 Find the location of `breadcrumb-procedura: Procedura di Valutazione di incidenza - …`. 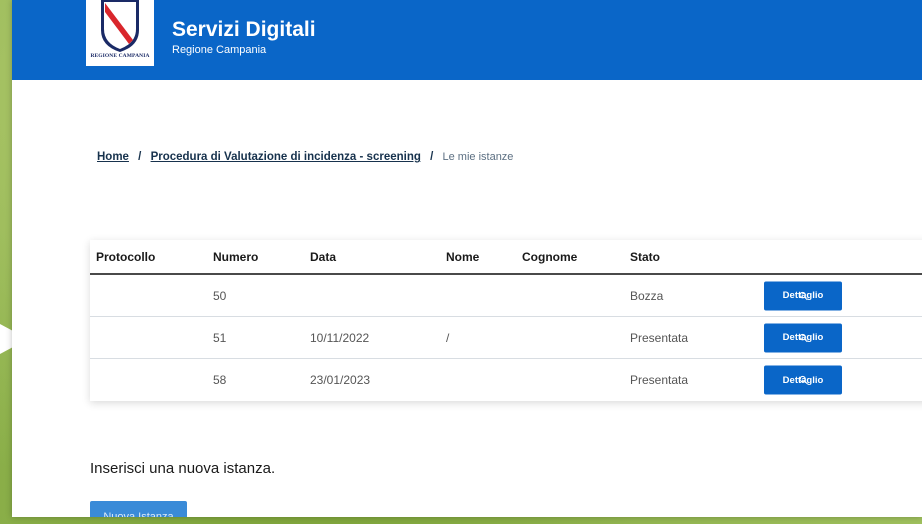

breadcrumb-procedura: Procedura di Valutazione di incidenza - … is located at coordinates (286, 157).